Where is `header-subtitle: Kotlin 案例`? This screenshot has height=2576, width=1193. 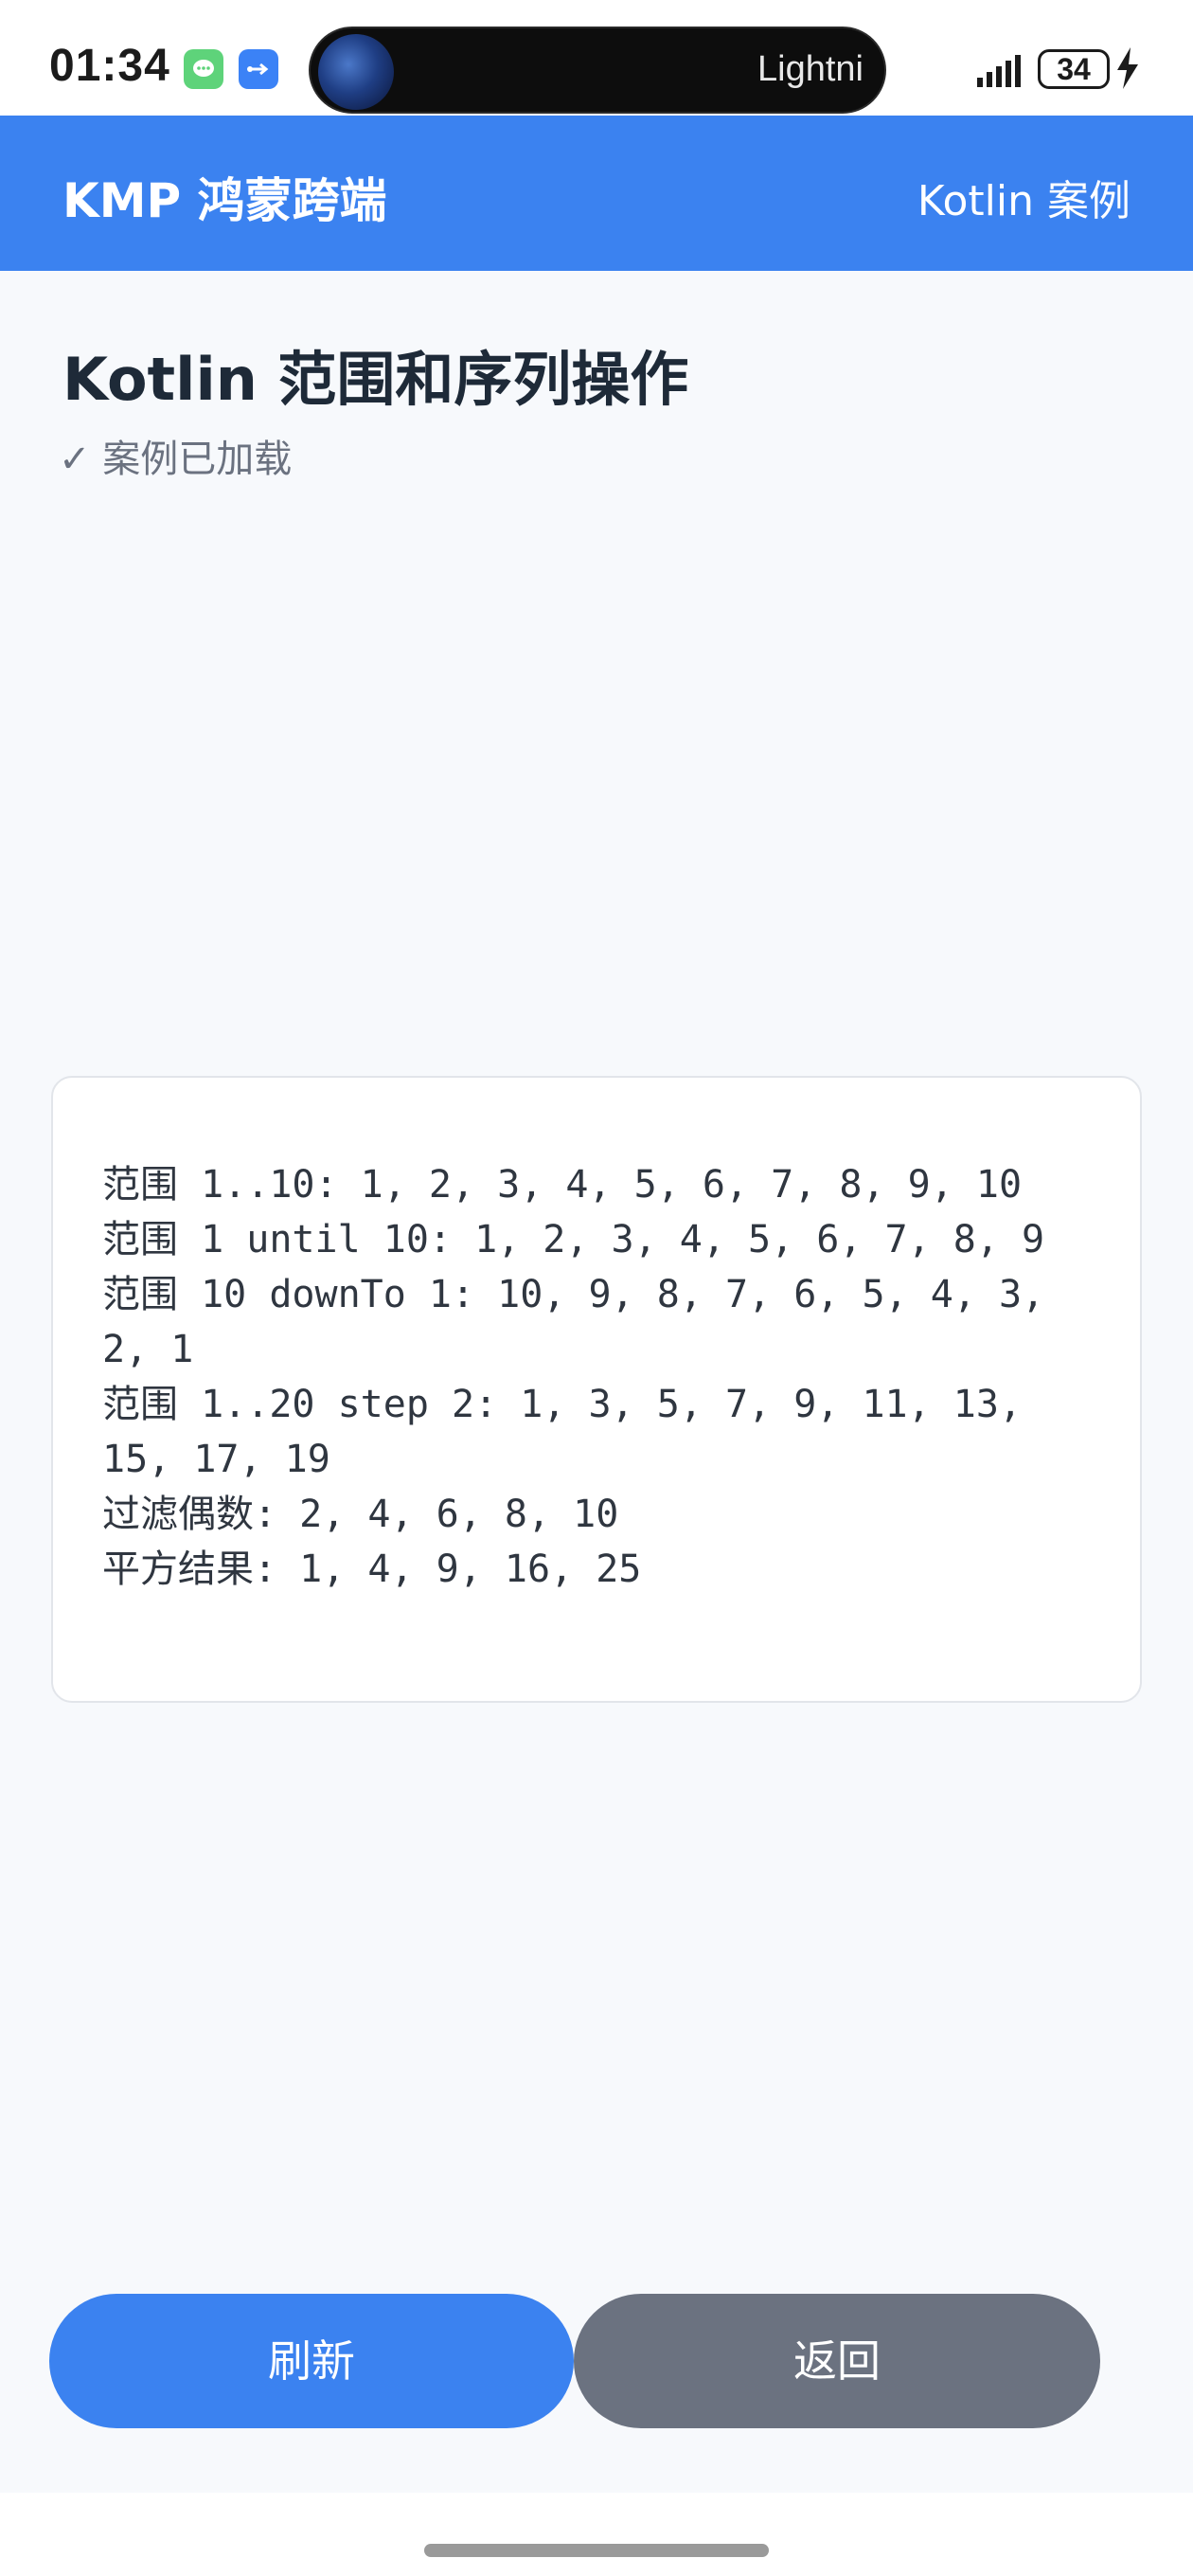 header-subtitle: Kotlin 案例 is located at coordinates (1024, 201).